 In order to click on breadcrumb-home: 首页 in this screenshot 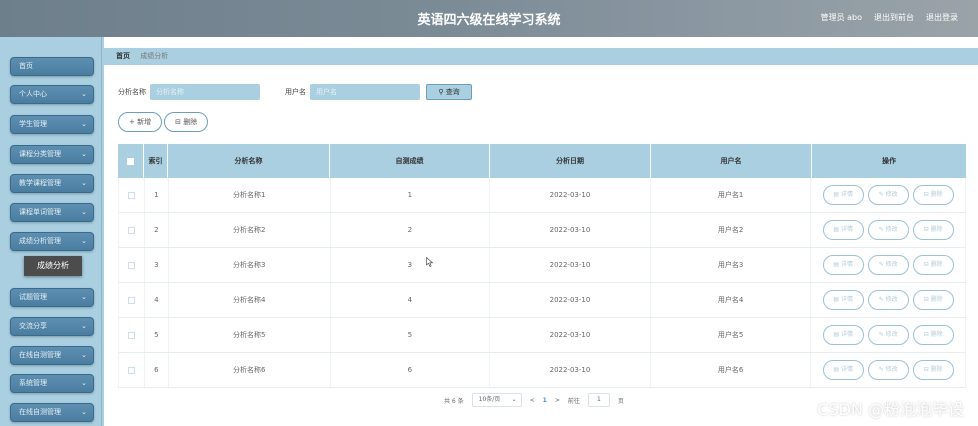, I will do `click(123, 56)`.